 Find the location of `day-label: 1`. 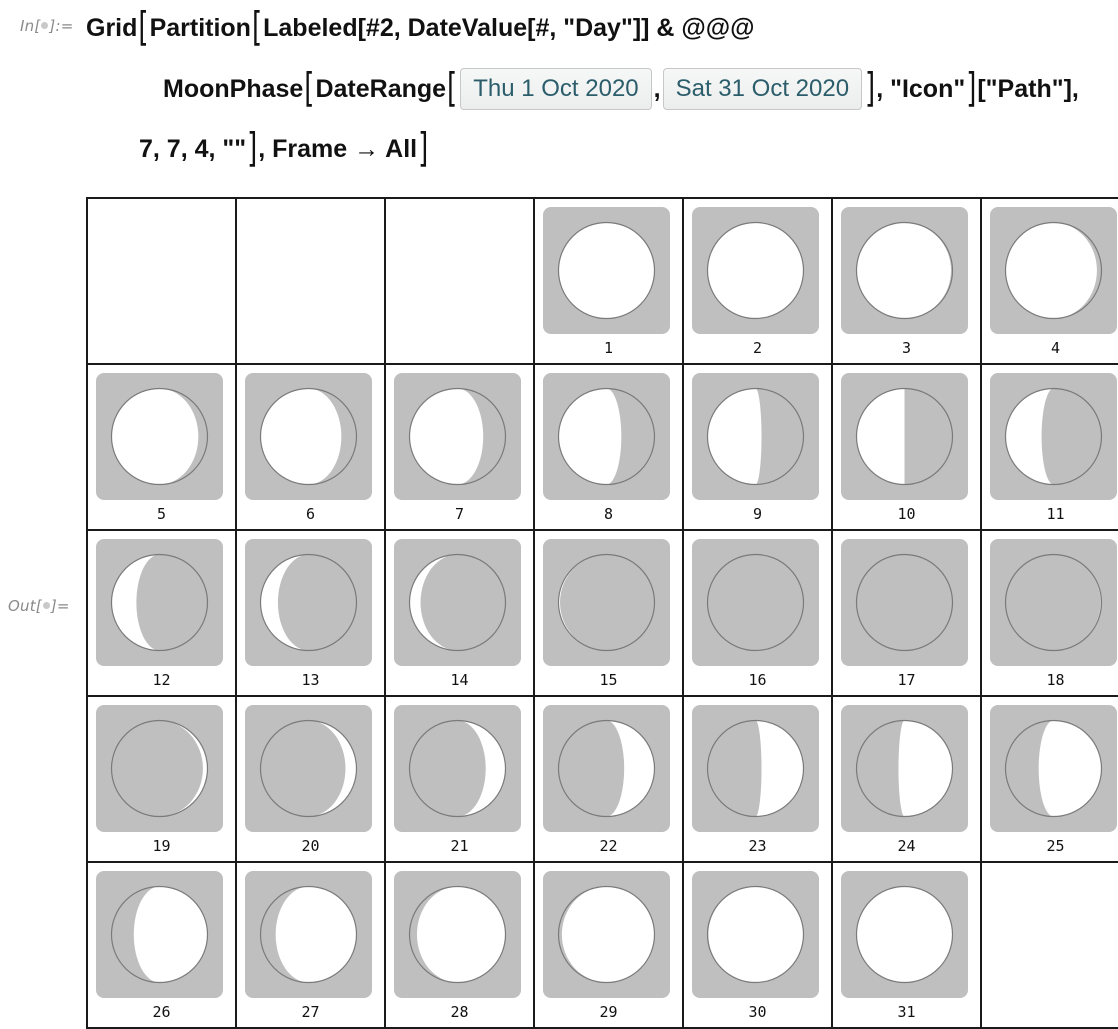

day-label: 1 is located at coordinates (608, 348).